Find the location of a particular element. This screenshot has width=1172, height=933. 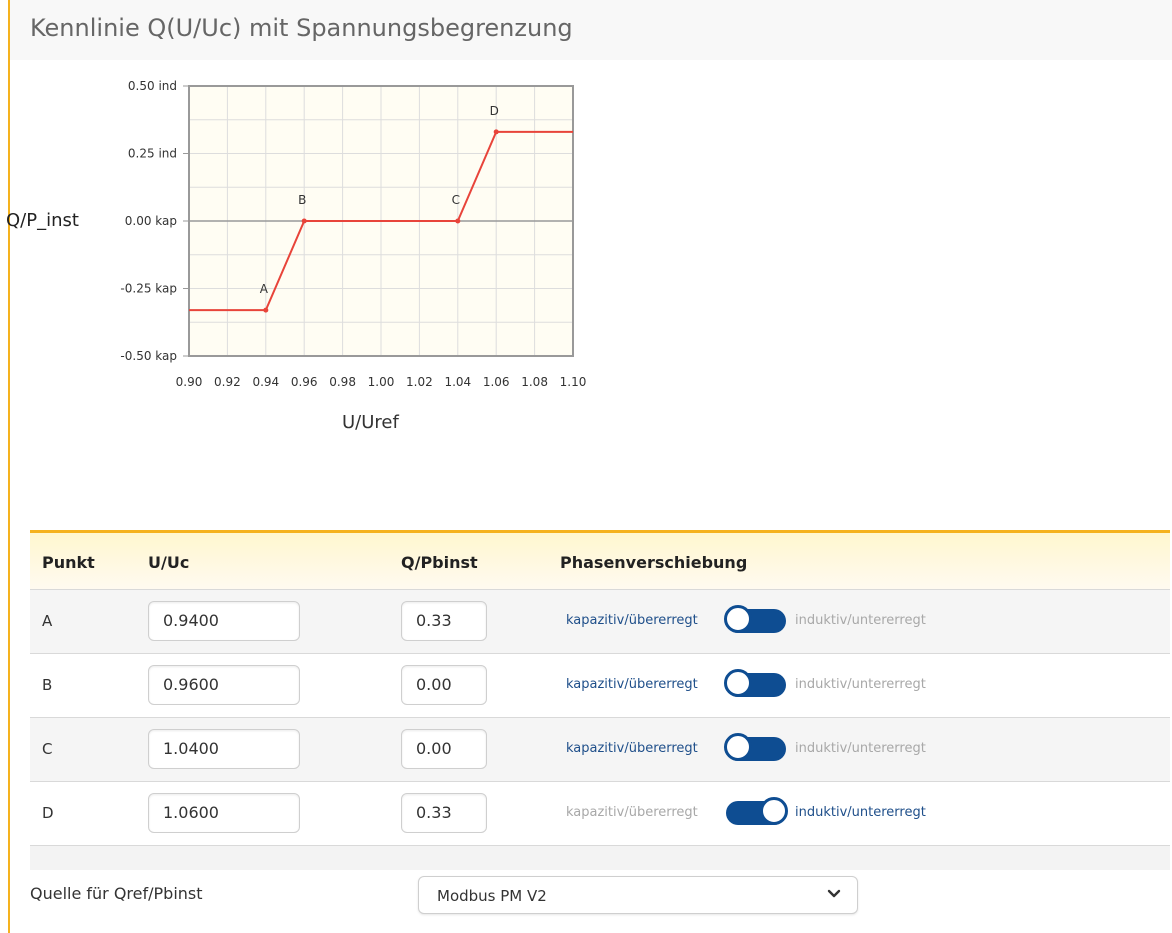

header-point: Punkt is located at coordinates (68, 562).